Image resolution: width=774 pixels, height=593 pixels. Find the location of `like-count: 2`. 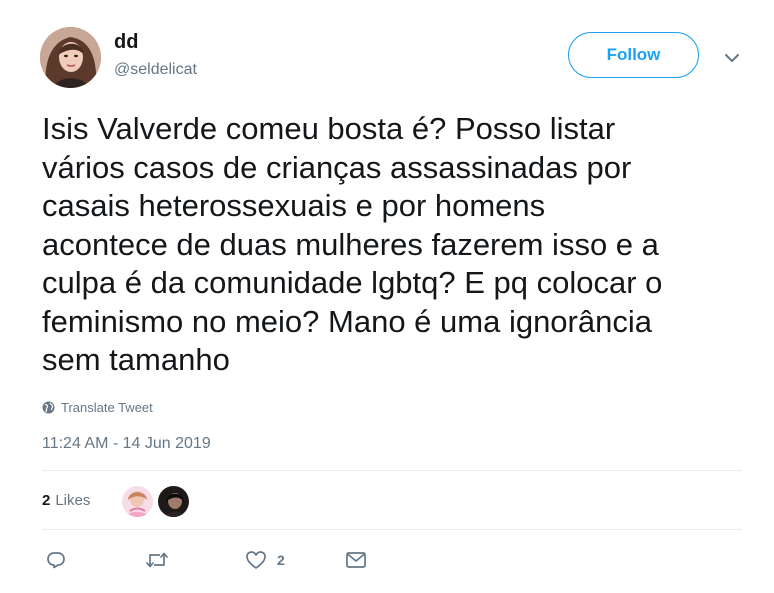

like-count: 2 is located at coordinates (281, 560).